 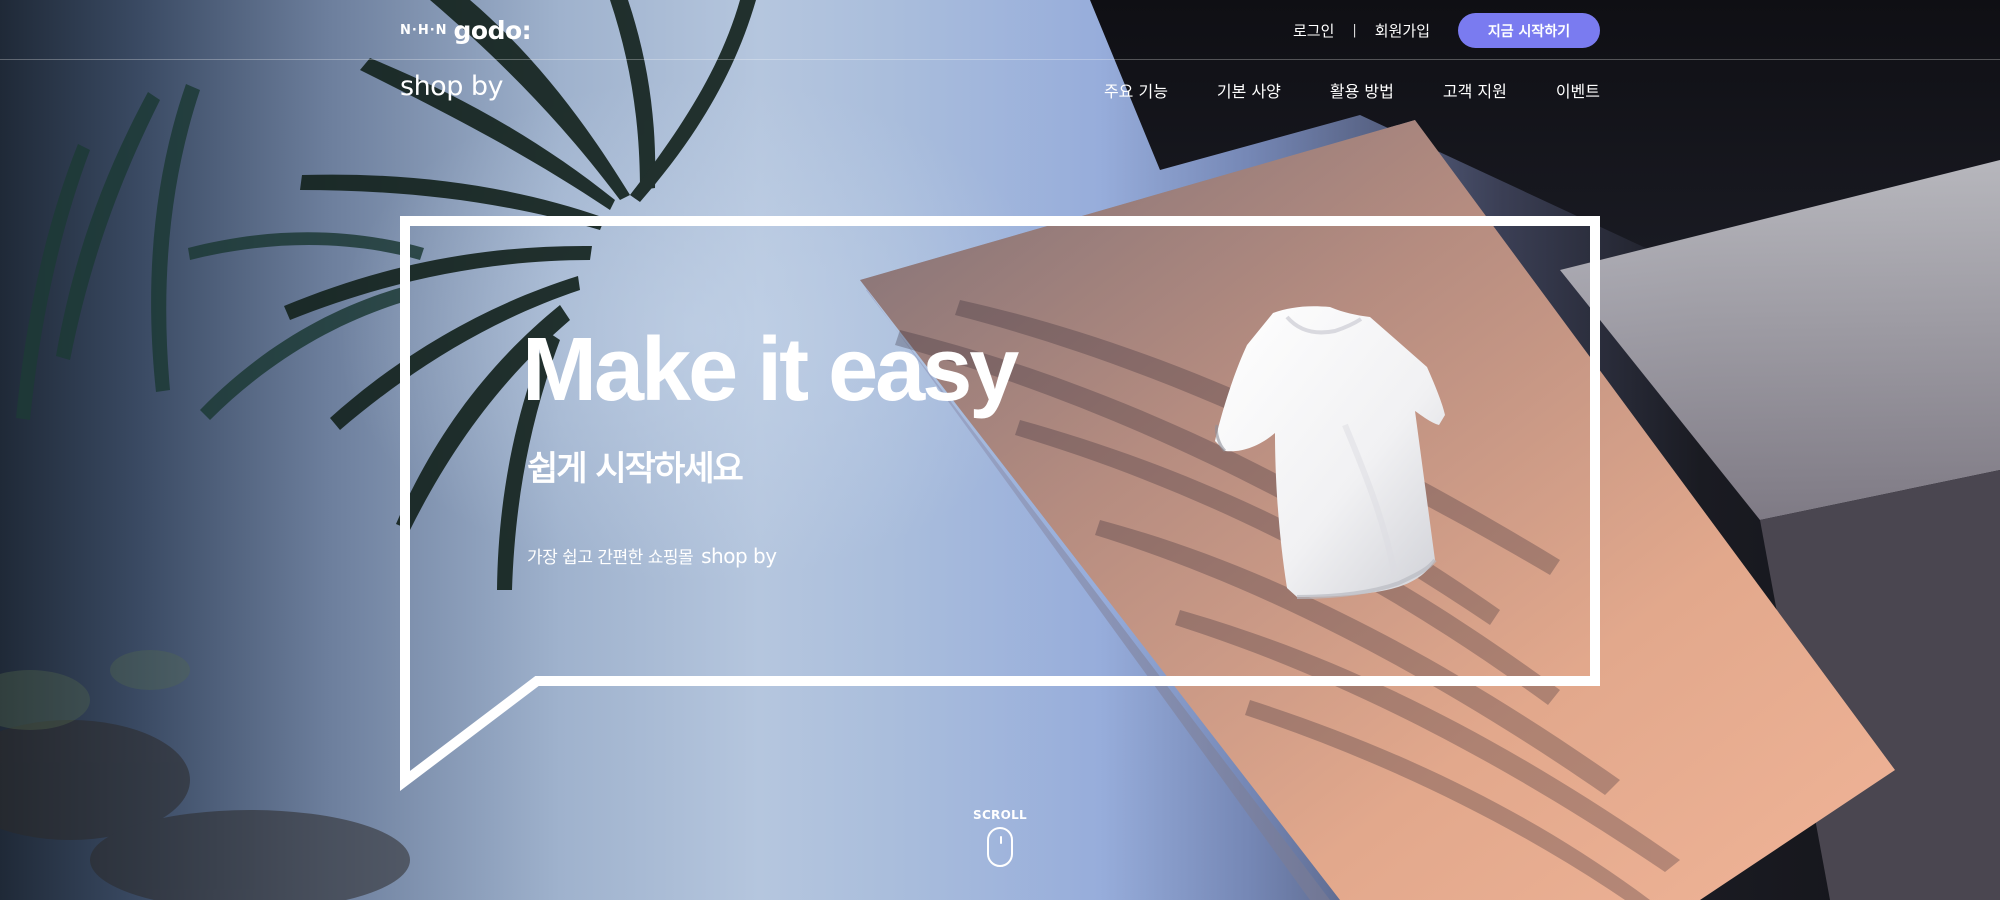 What do you see at coordinates (1000, 847) in the screenshot?
I see `mouse-icon` at bounding box center [1000, 847].